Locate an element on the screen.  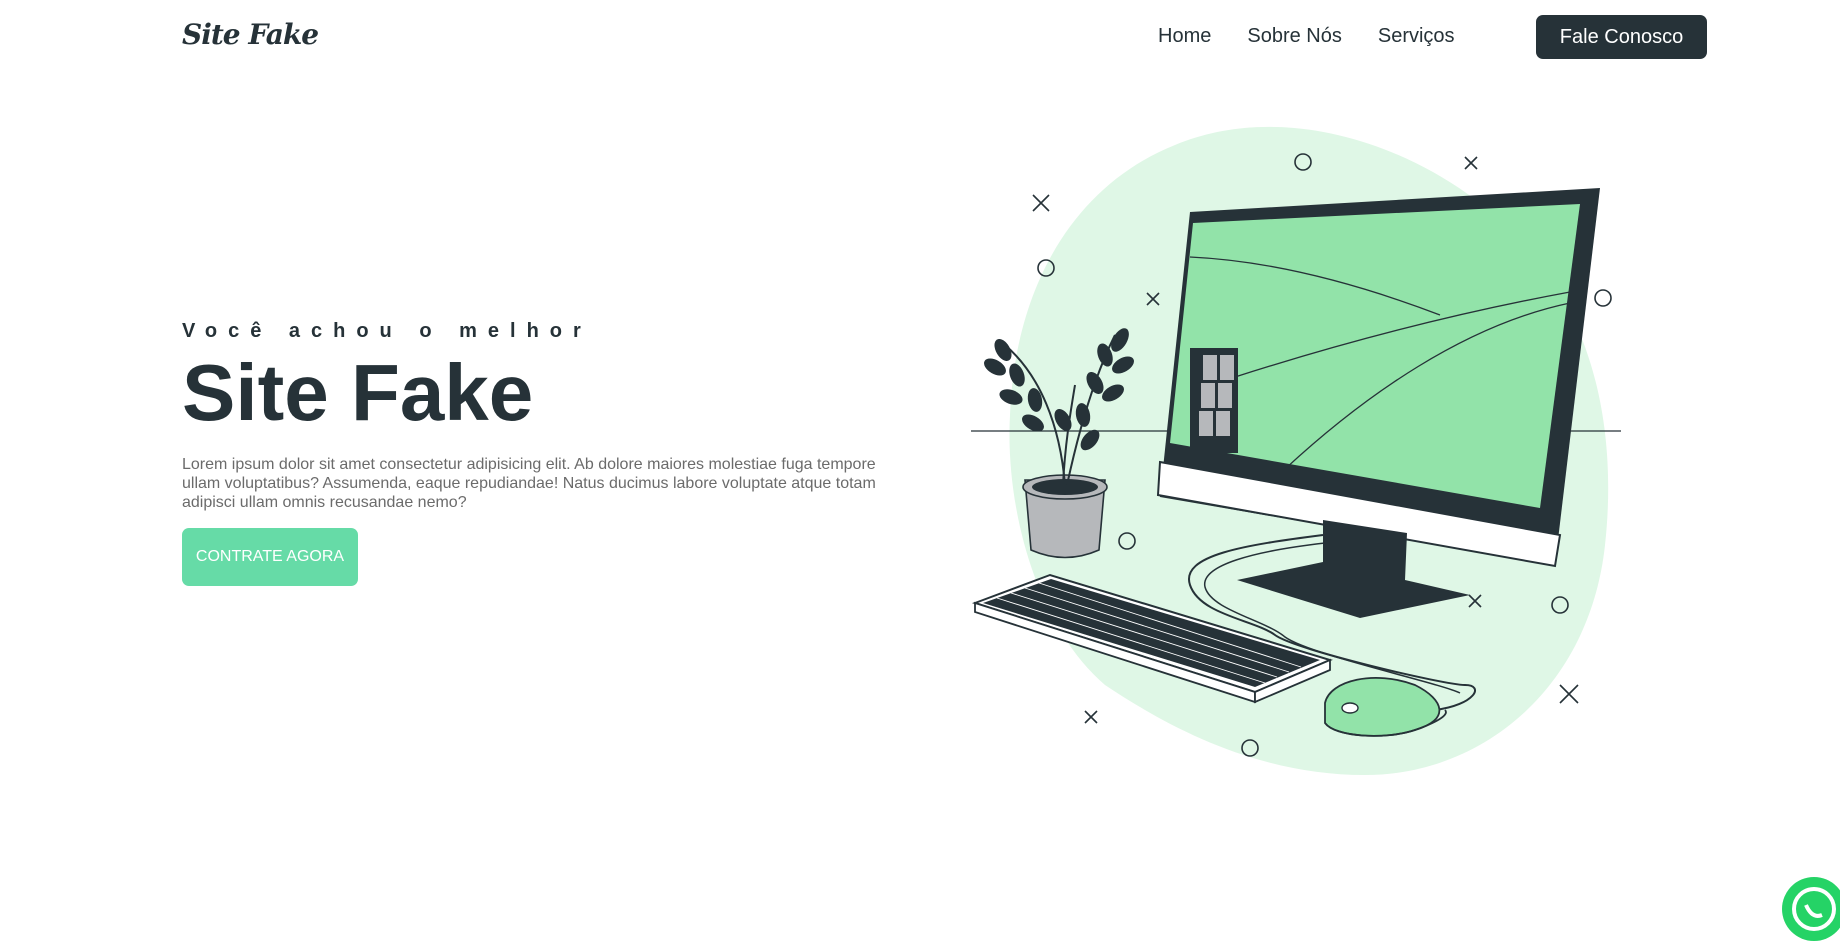
hire-now-button: CONTRATE AGORA is located at coordinates (270, 557).